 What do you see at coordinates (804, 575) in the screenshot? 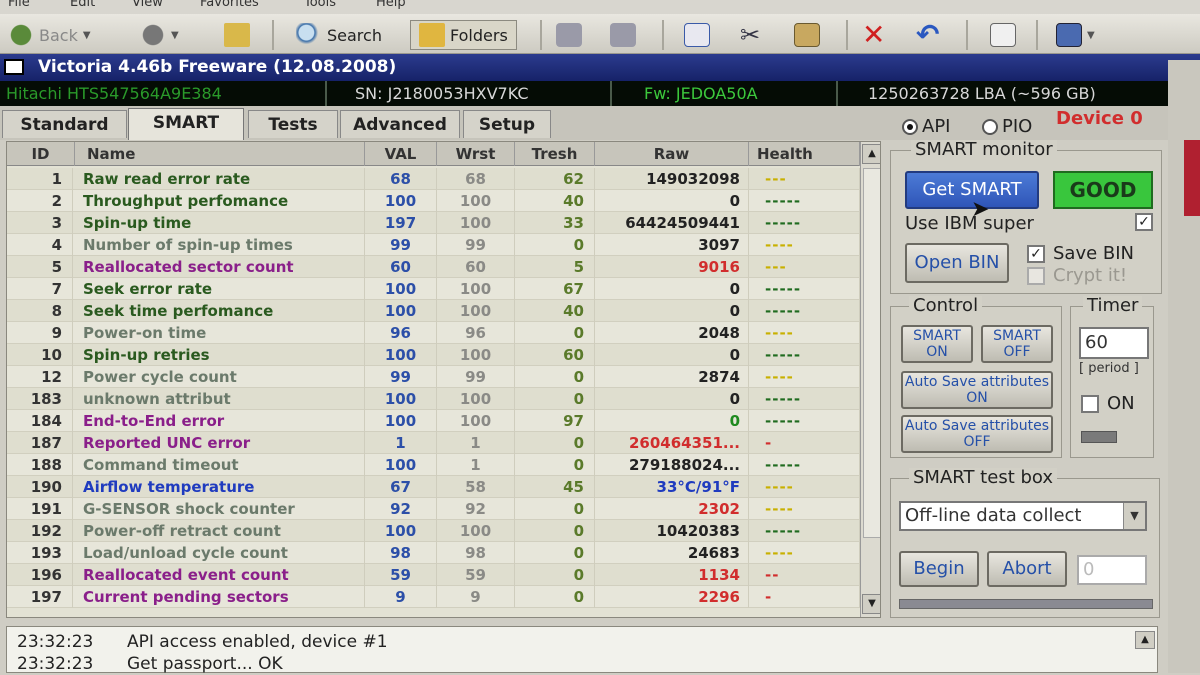
I see `row-health: --` at bounding box center [804, 575].